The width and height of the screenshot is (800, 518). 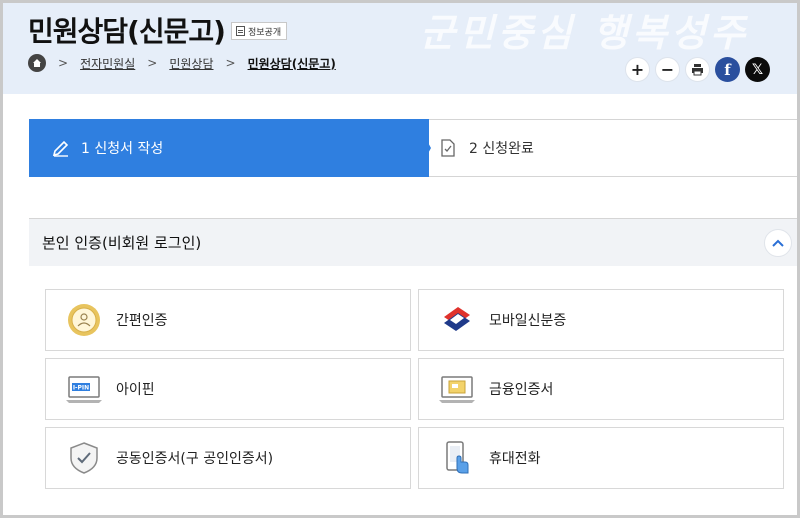 What do you see at coordinates (81, 388) in the screenshot?
I see `svg-text: I-PIN` at bounding box center [81, 388].